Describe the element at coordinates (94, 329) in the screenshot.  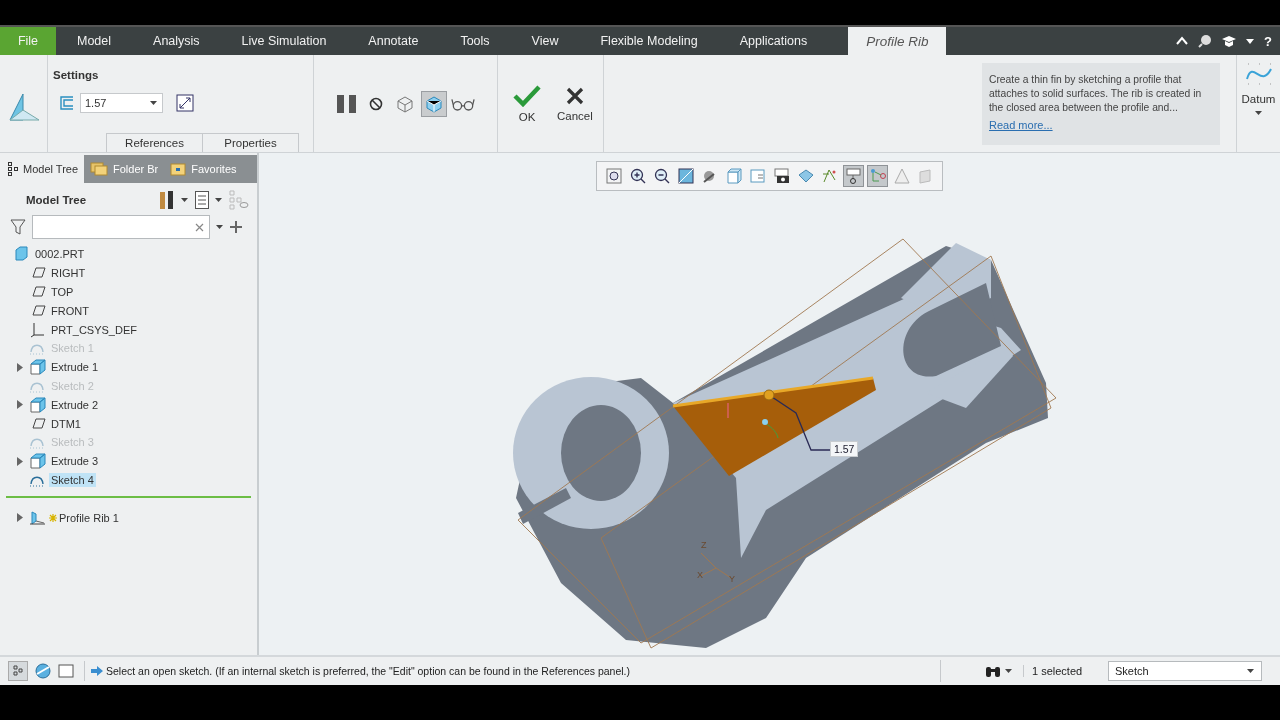
I see `tree-item: PRT_CSYS_DEF` at that location.